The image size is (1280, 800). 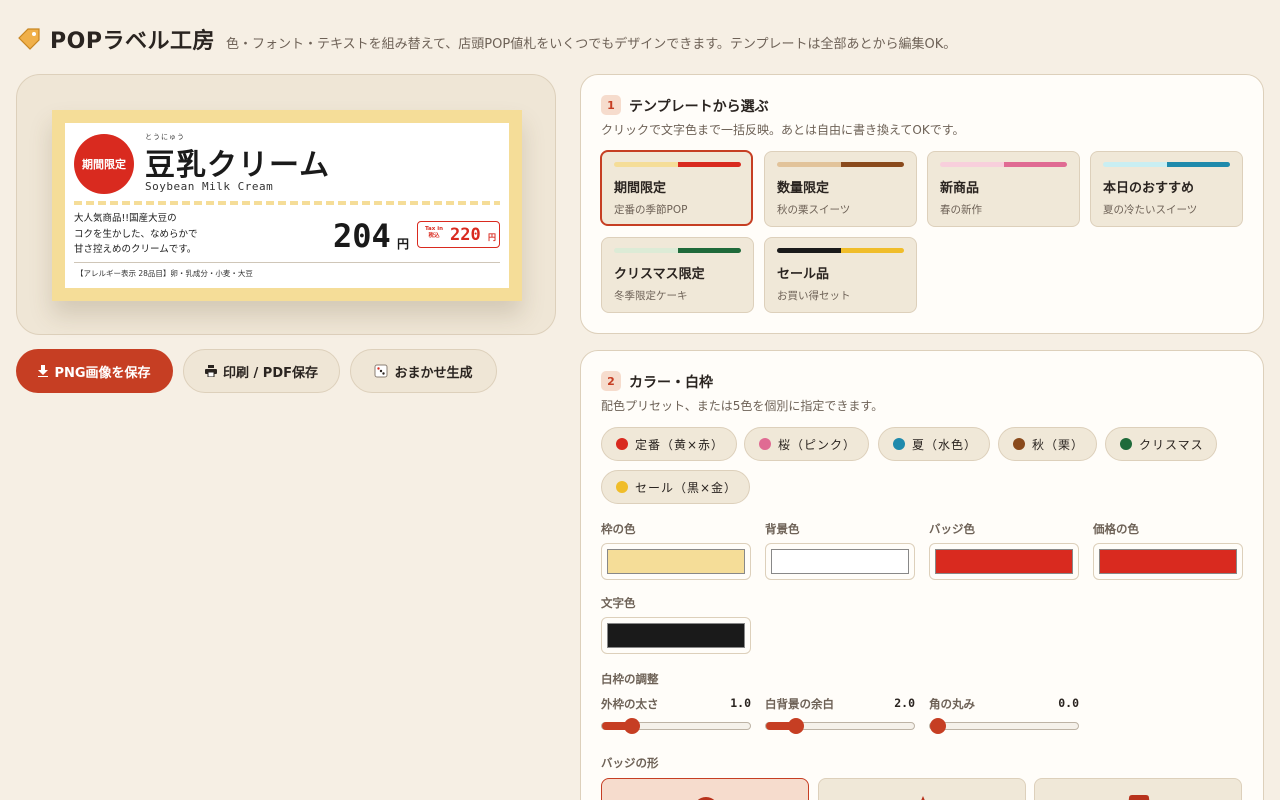 I want to click on color-preset-chip: 秋（栗）, so click(x=1047, y=444).